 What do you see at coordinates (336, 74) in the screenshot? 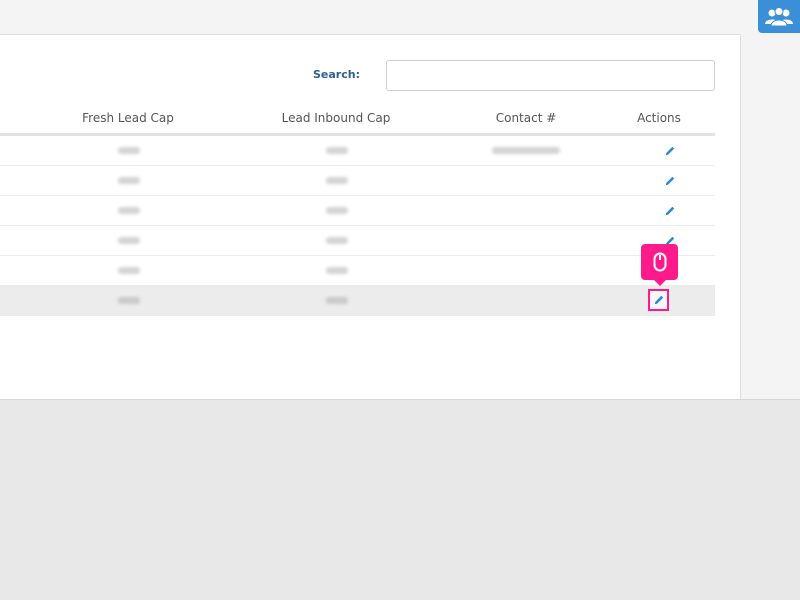
I see `search-label: Search:` at bounding box center [336, 74].